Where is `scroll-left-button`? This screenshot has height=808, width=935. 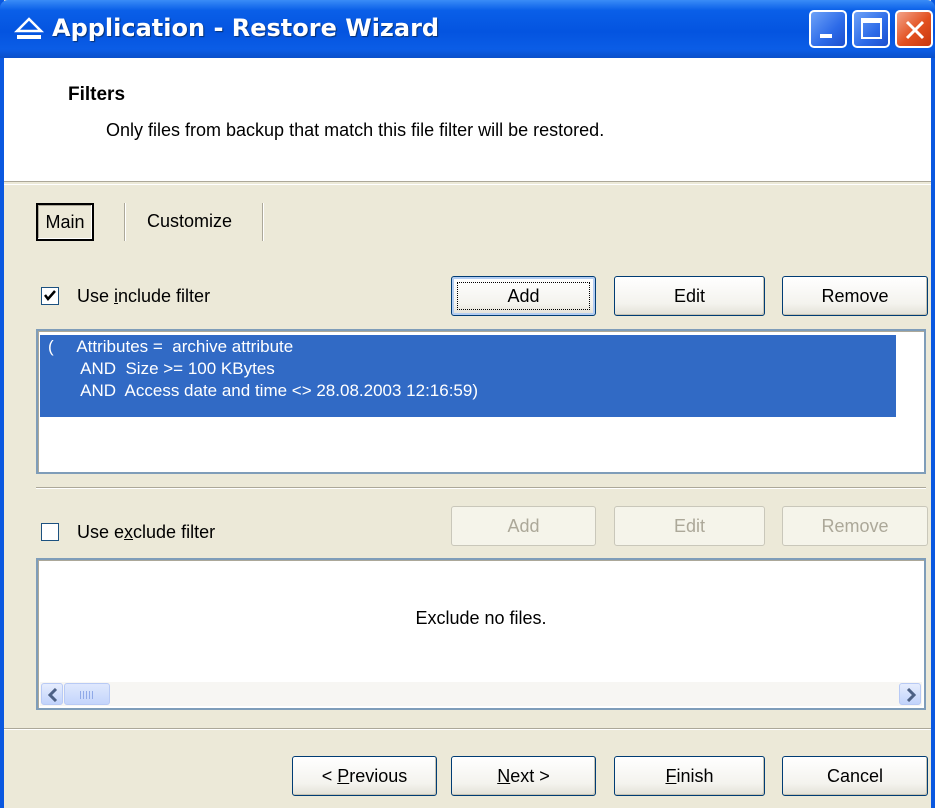 scroll-left-button is located at coordinates (52, 694).